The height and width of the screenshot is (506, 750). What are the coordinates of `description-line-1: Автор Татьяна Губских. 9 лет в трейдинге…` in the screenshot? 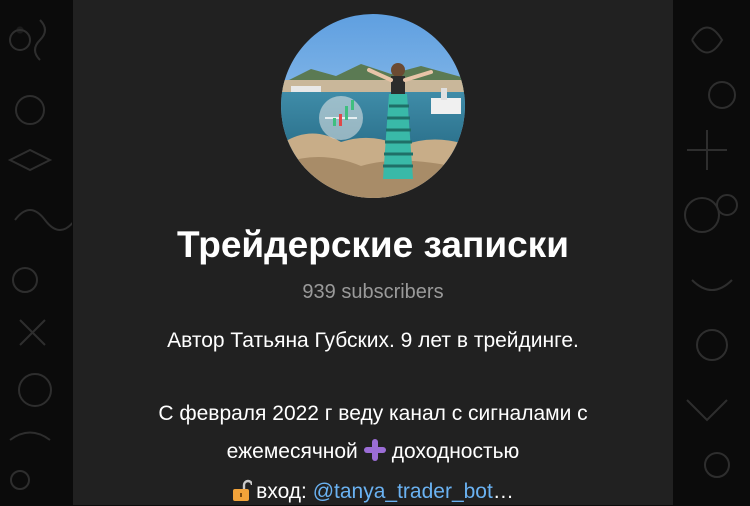 It's located at (373, 340).